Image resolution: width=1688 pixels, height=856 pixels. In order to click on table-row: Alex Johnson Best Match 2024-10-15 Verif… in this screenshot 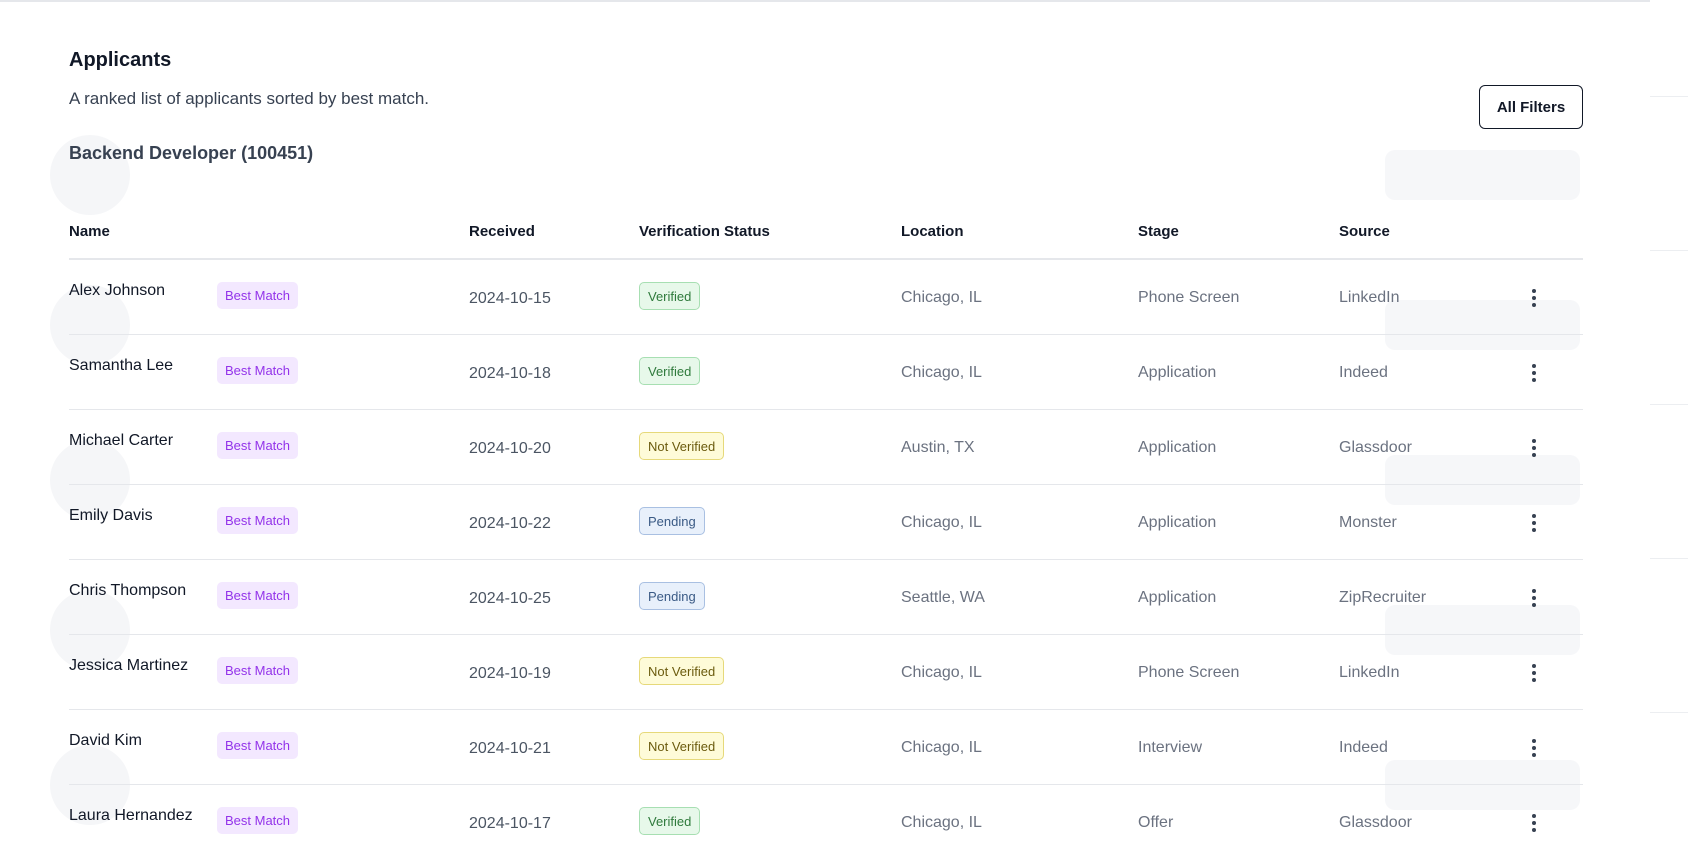, I will do `click(826, 297)`.